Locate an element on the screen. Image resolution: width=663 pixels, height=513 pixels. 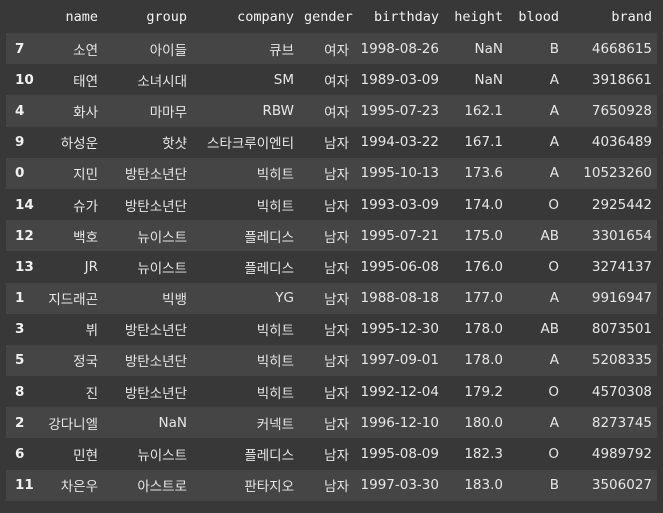
cell-birthday: 1998-08-26 is located at coordinates (399, 48).